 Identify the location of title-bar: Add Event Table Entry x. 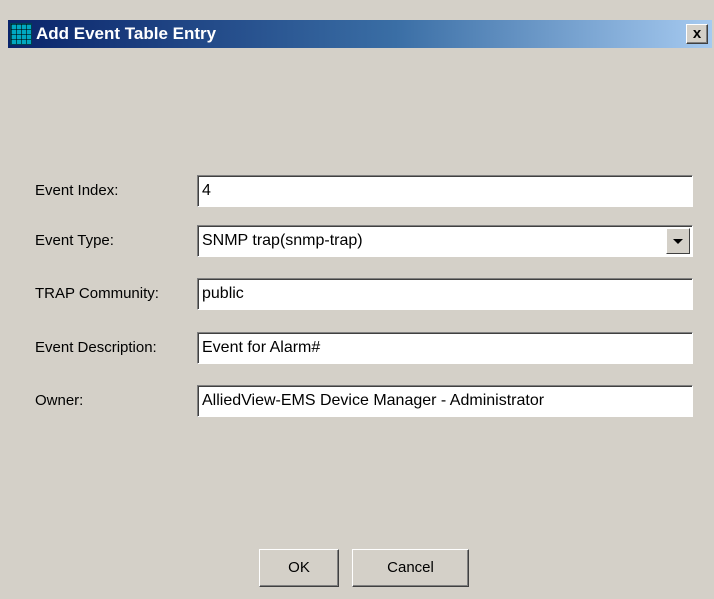
(360, 34).